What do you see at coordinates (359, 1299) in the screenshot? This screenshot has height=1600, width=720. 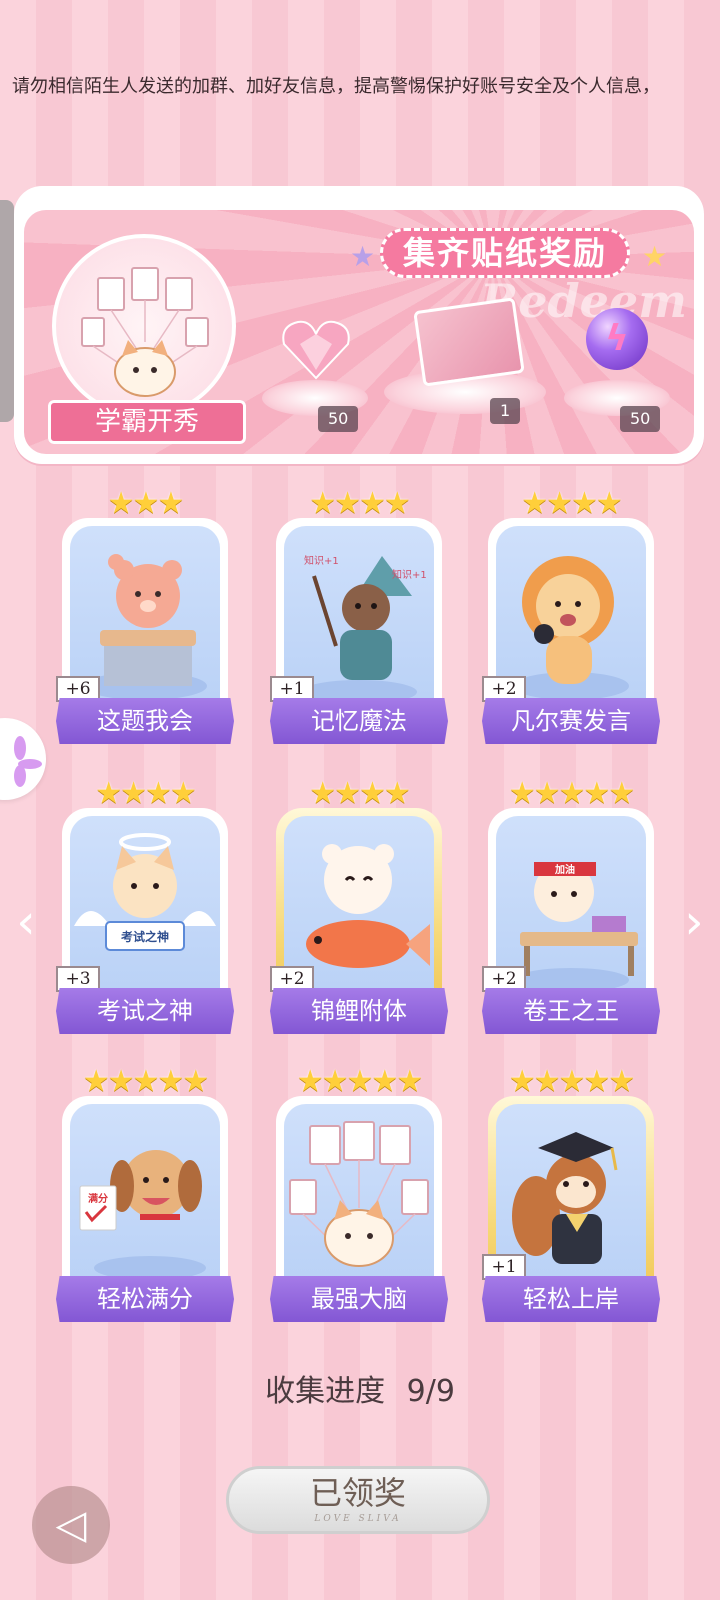 I see `sticker-name: 最强大脑` at bounding box center [359, 1299].